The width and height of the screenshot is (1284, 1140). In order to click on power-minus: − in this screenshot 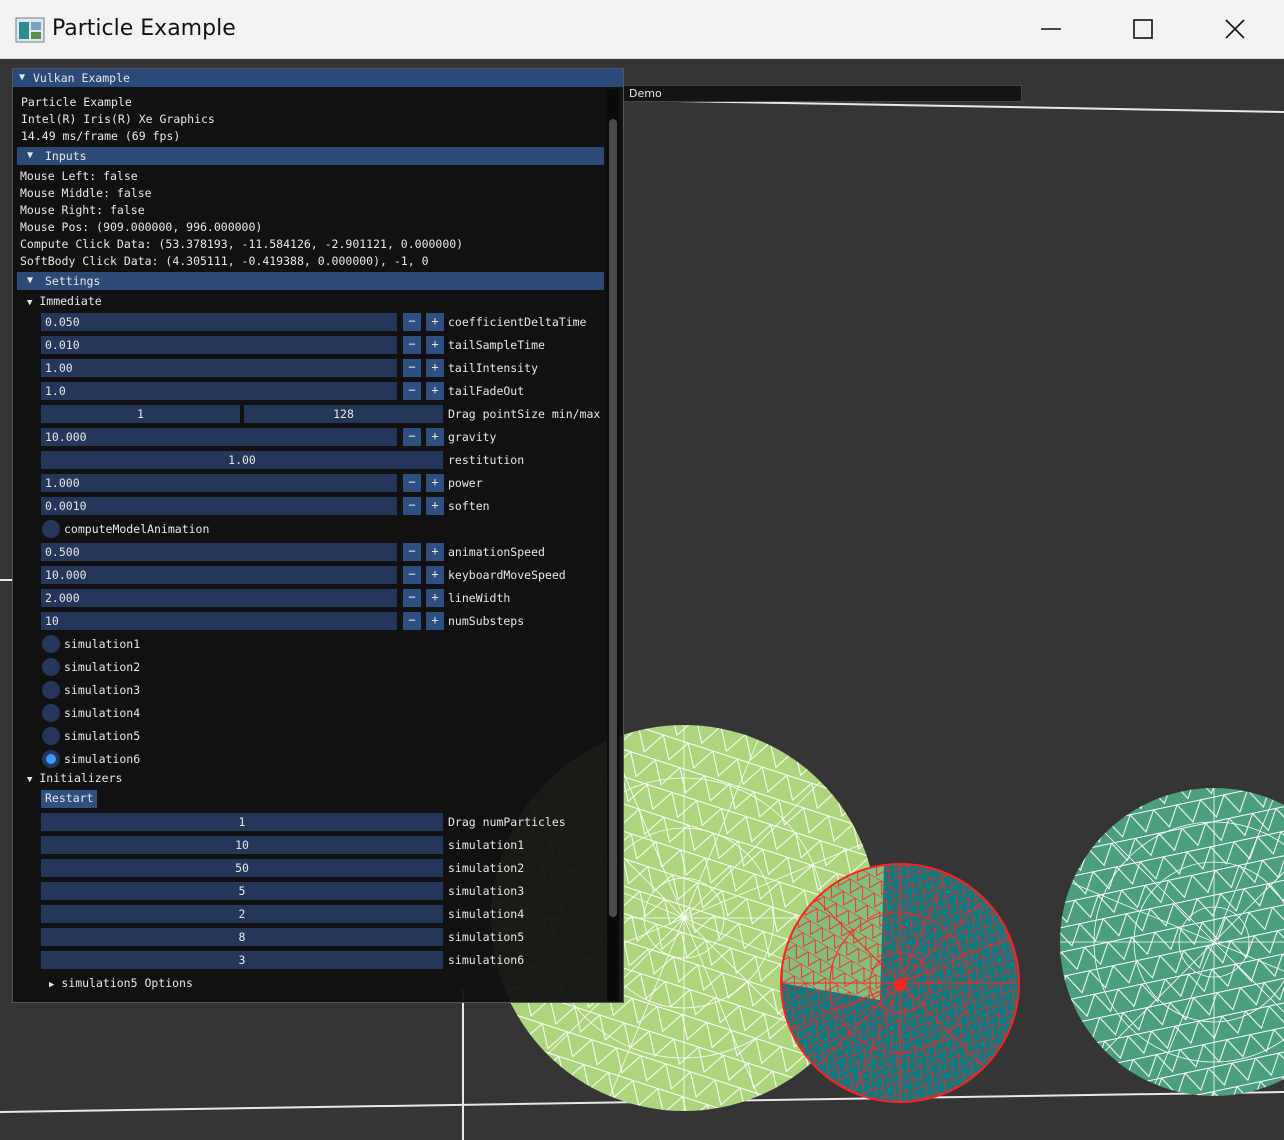, I will do `click(412, 483)`.